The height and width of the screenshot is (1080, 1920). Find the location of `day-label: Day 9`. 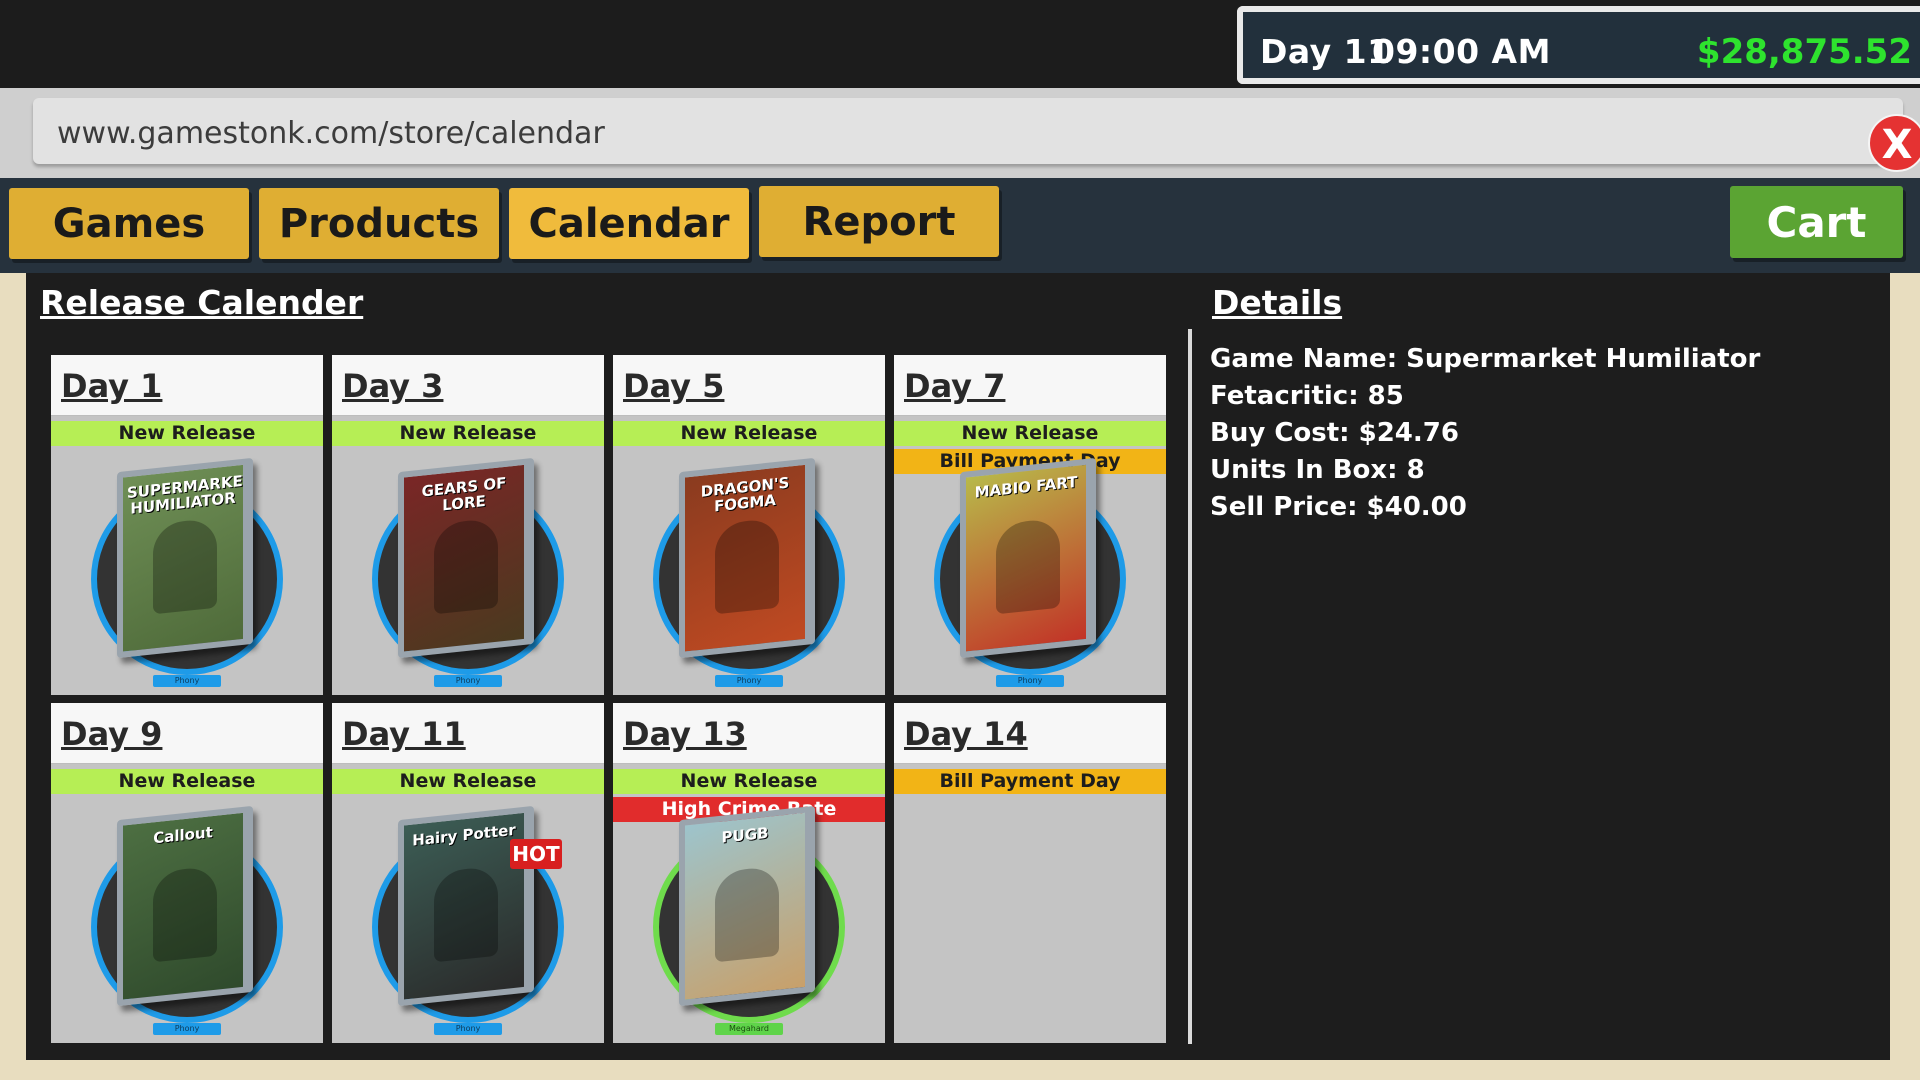

day-label: Day 9 is located at coordinates (112, 734).